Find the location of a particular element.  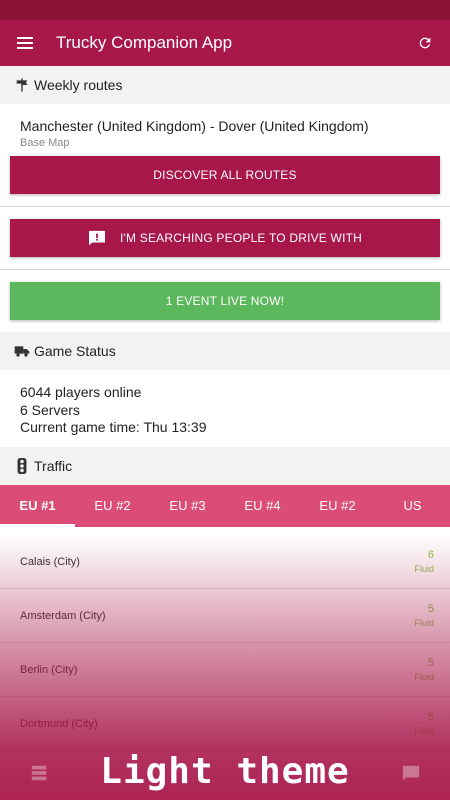

app-title: Trucky Companion App is located at coordinates (144, 42).